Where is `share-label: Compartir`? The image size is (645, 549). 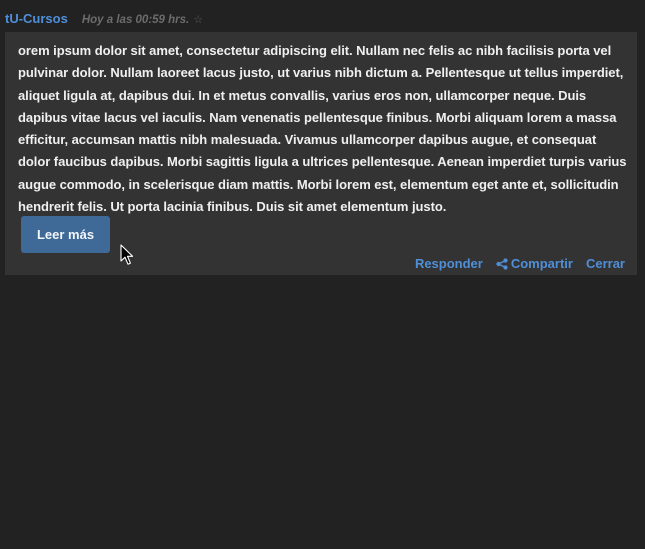
share-label: Compartir is located at coordinates (541, 263).